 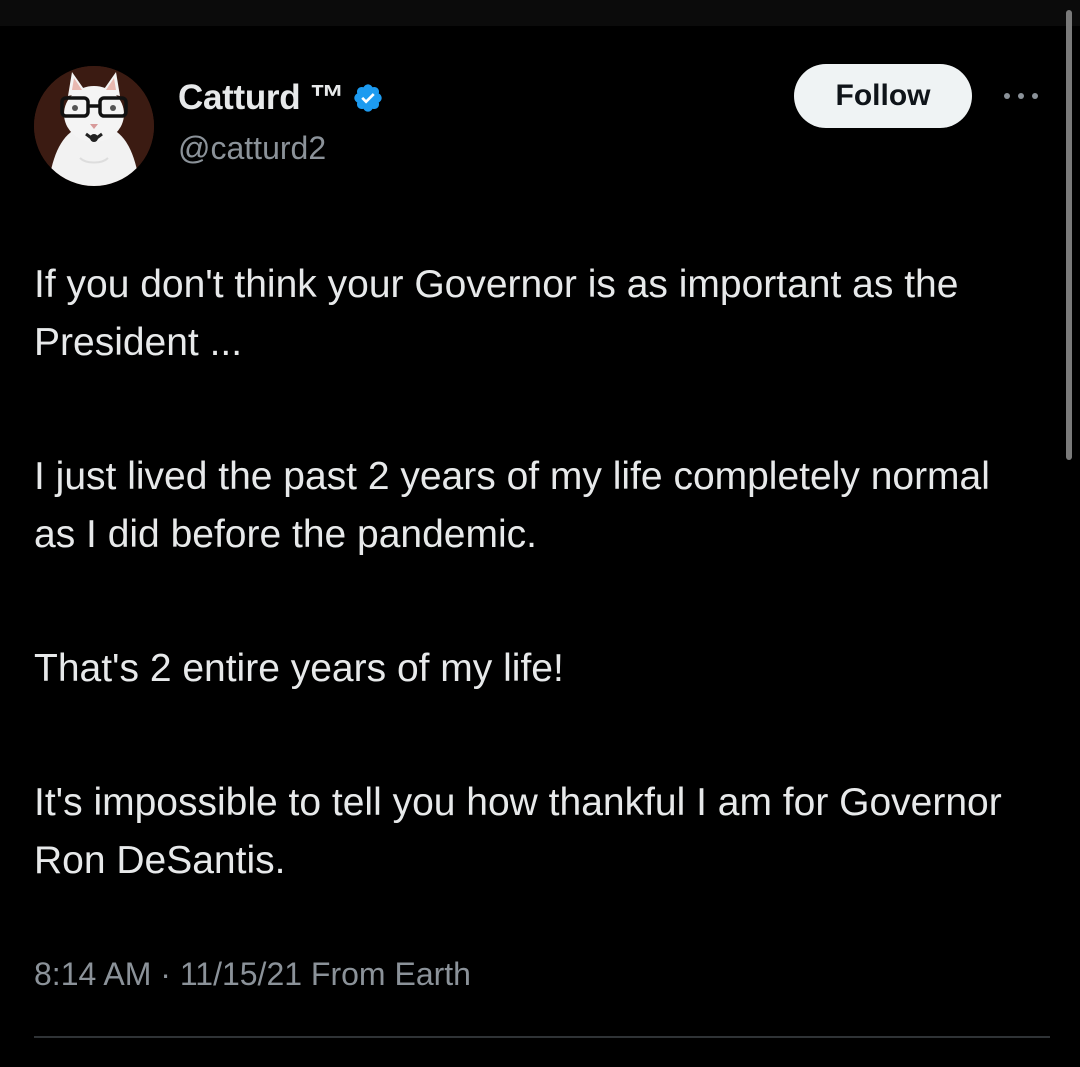 What do you see at coordinates (92, 974) in the screenshot?
I see `tweet-time: 8:14 AM` at bounding box center [92, 974].